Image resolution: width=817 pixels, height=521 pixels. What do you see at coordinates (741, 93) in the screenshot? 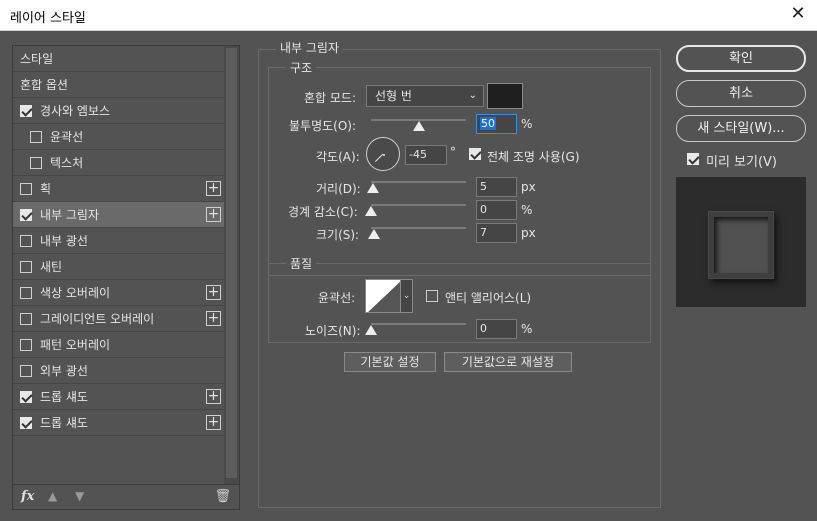
I see `cancel-button: 취소` at bounding box center [741, 93].